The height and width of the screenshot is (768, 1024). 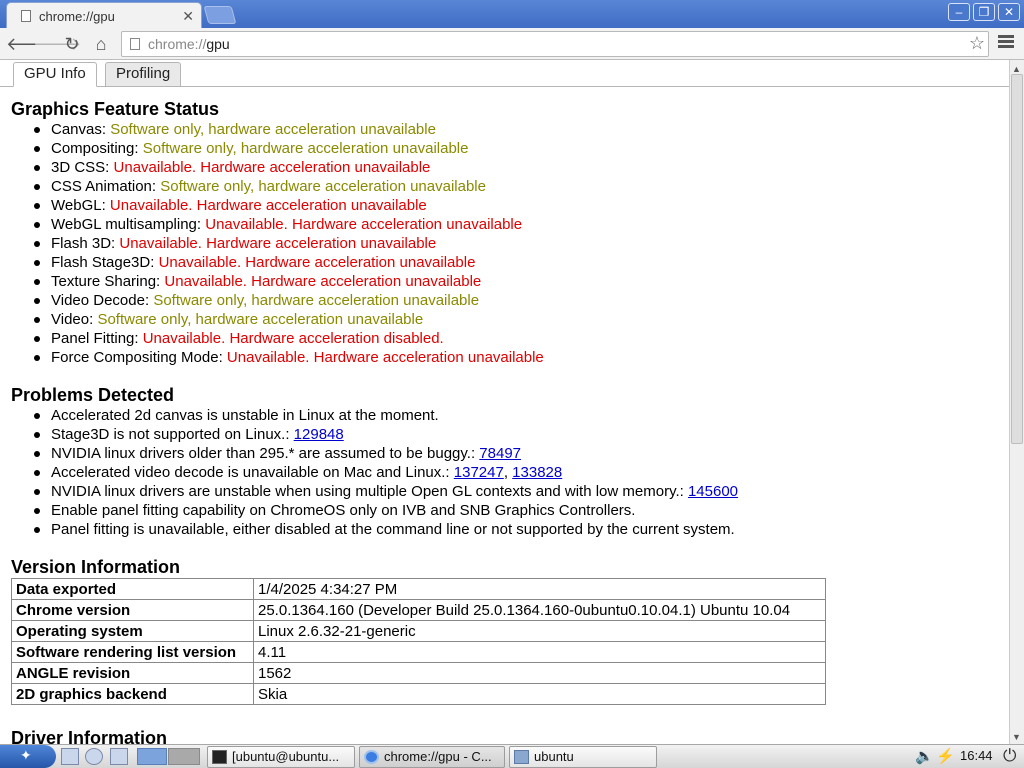 I want to click on feature-name: Video:, so click(x=72, y=319).